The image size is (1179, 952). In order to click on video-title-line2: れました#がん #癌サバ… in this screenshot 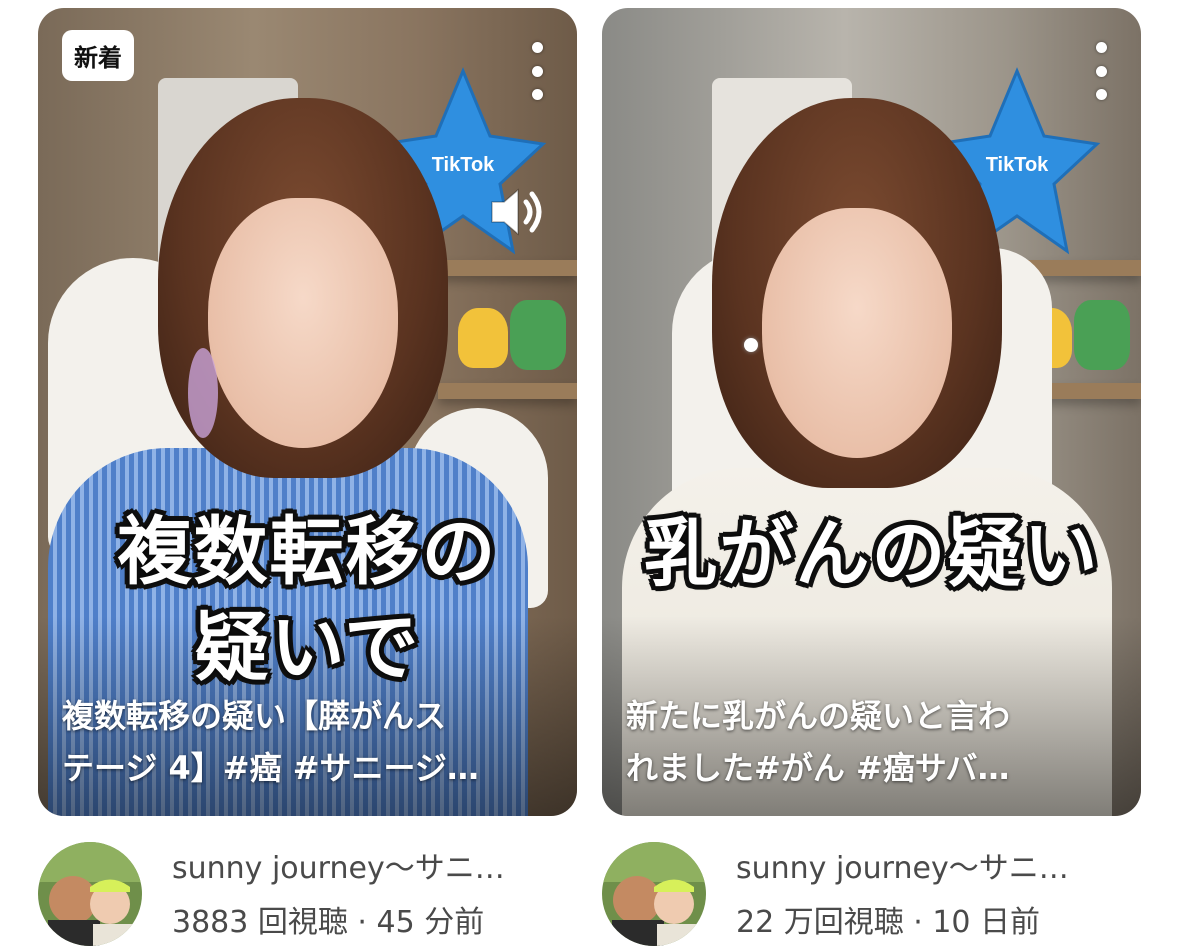, I will do `click(818, 768)`.